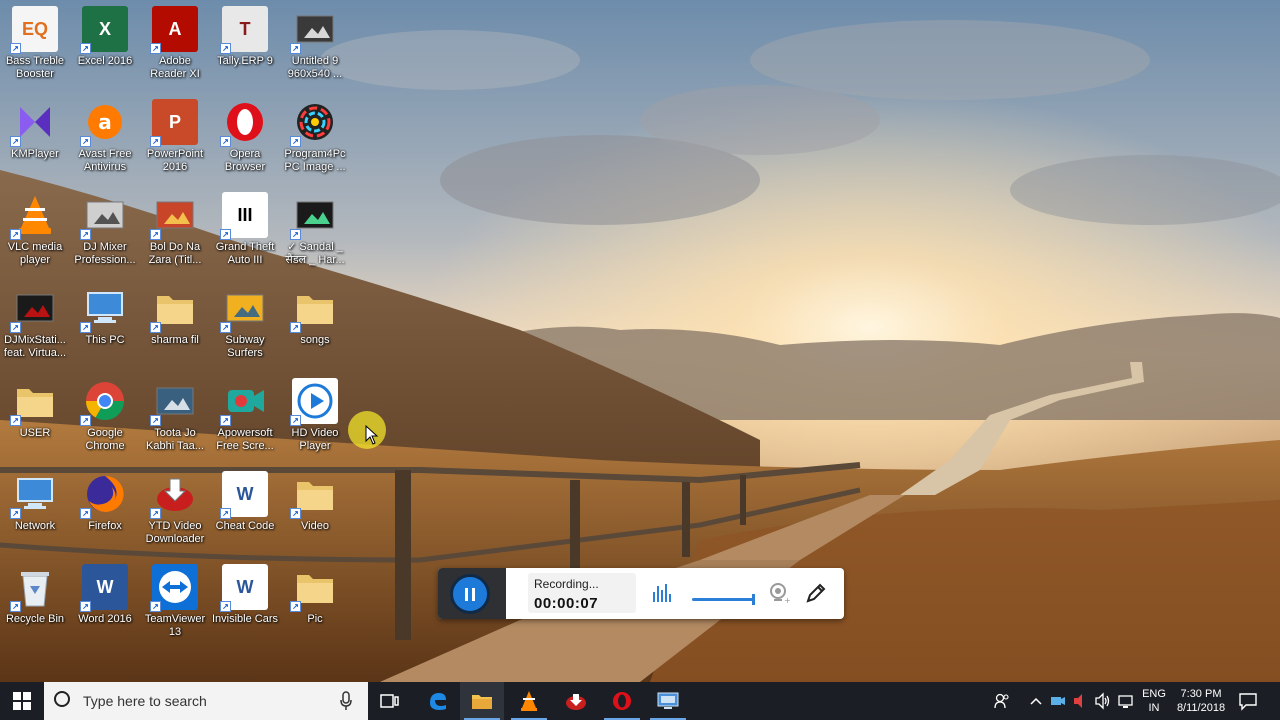 This screenshot has height=720, width=1280. I want to click on taskbar-ytd-button, so click(576, 701).